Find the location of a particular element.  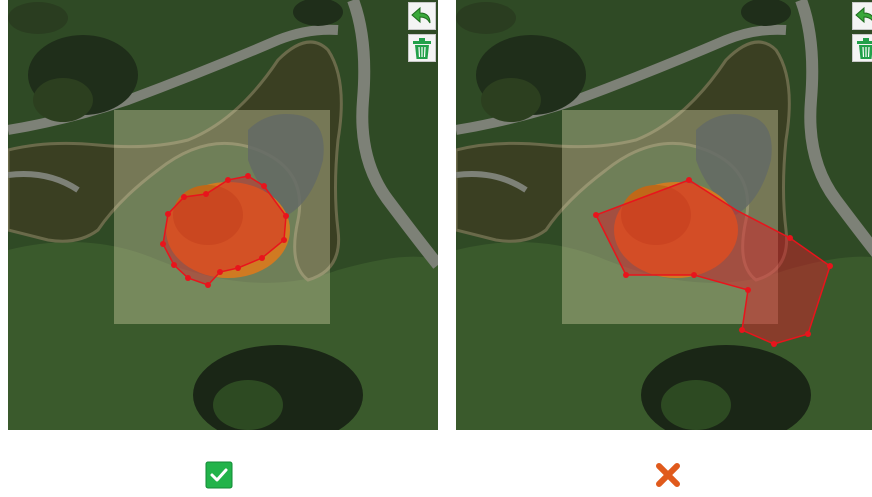

cross-icon is located at coordinates (668, 475).